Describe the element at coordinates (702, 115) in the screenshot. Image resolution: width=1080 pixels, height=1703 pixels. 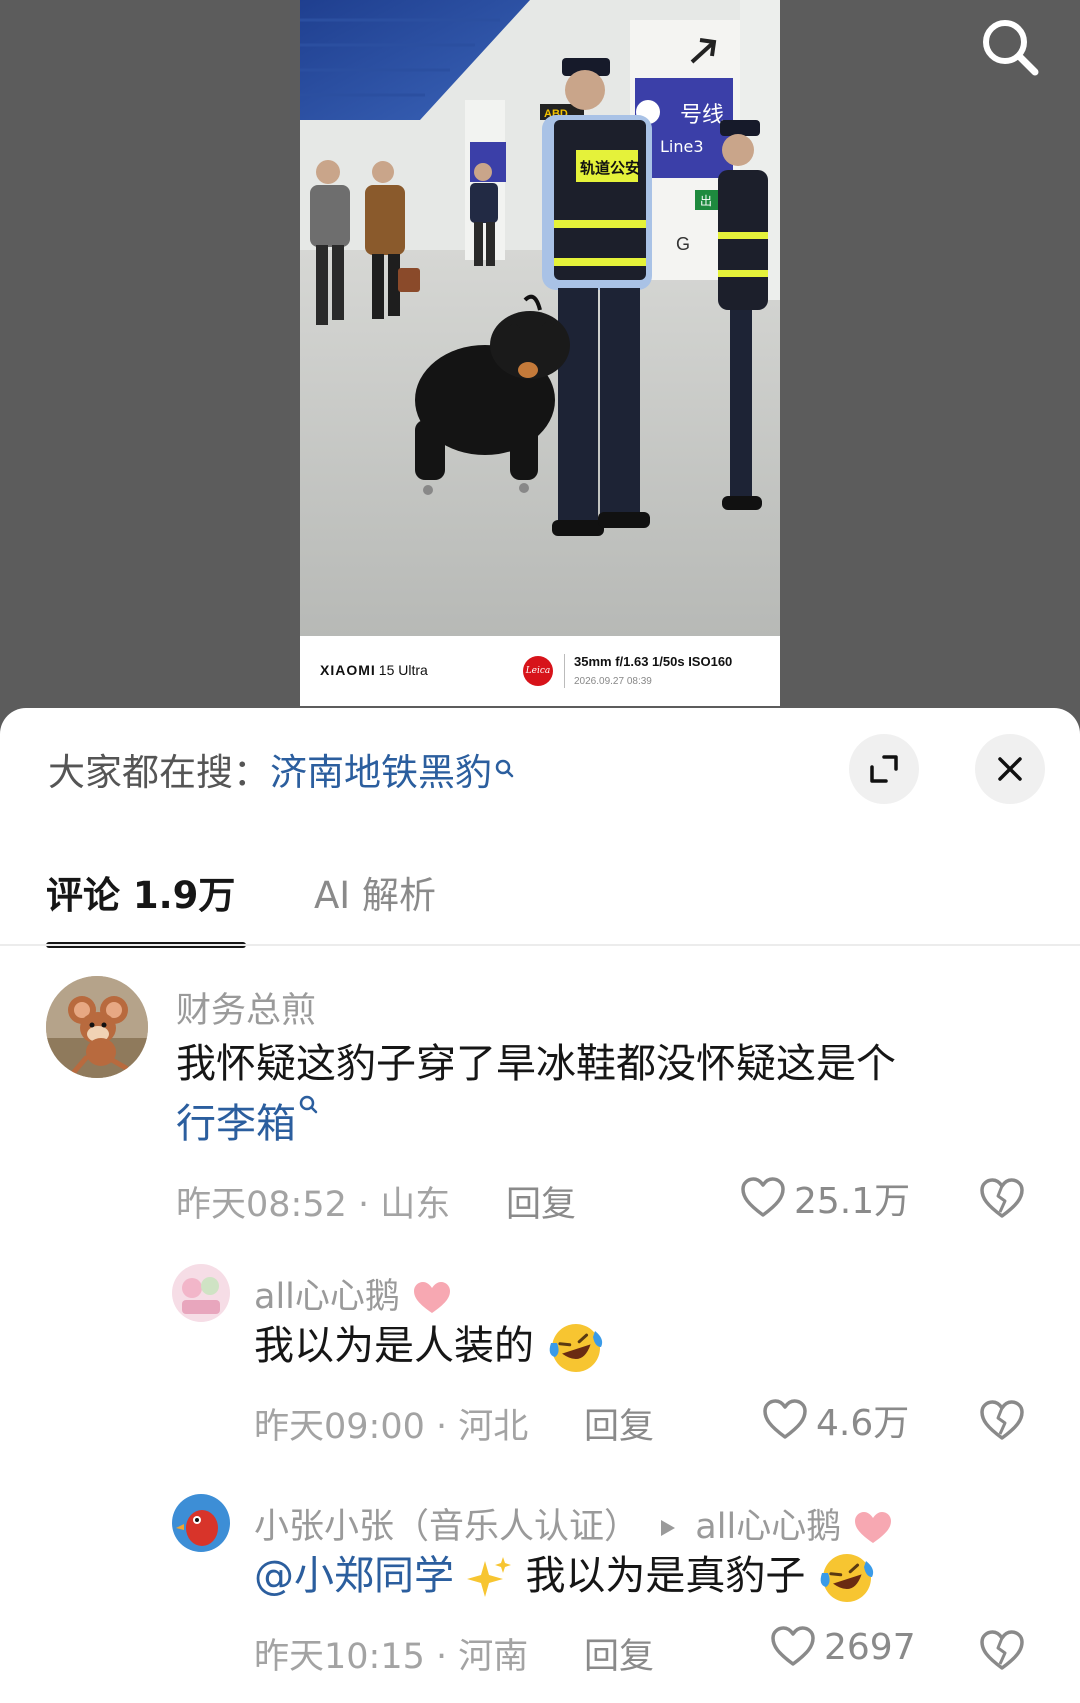
I see `sign-line: 号线` at that location.